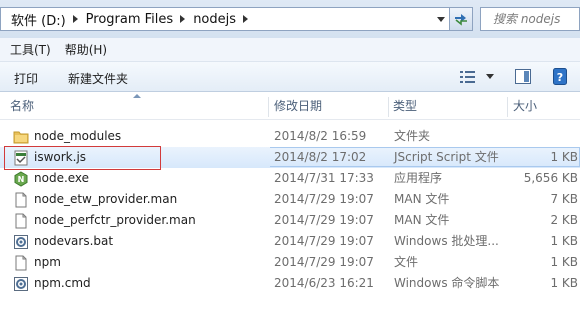 The image size is (580, 309). Describe the element at coordinates (468, 77) in the screenshot. I see `view-options-icon` at that location.